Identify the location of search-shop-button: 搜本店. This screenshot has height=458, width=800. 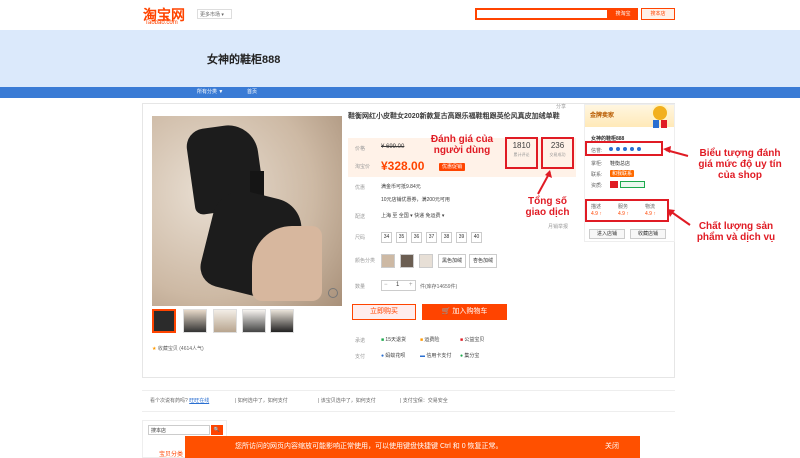
(658, 14).